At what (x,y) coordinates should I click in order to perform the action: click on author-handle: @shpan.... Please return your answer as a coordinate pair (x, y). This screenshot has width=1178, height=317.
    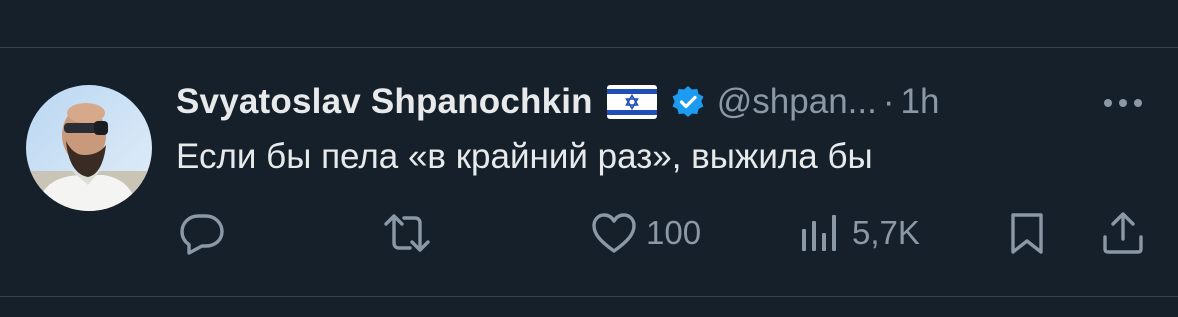
    Looking at the image, I should click on (797, 102).